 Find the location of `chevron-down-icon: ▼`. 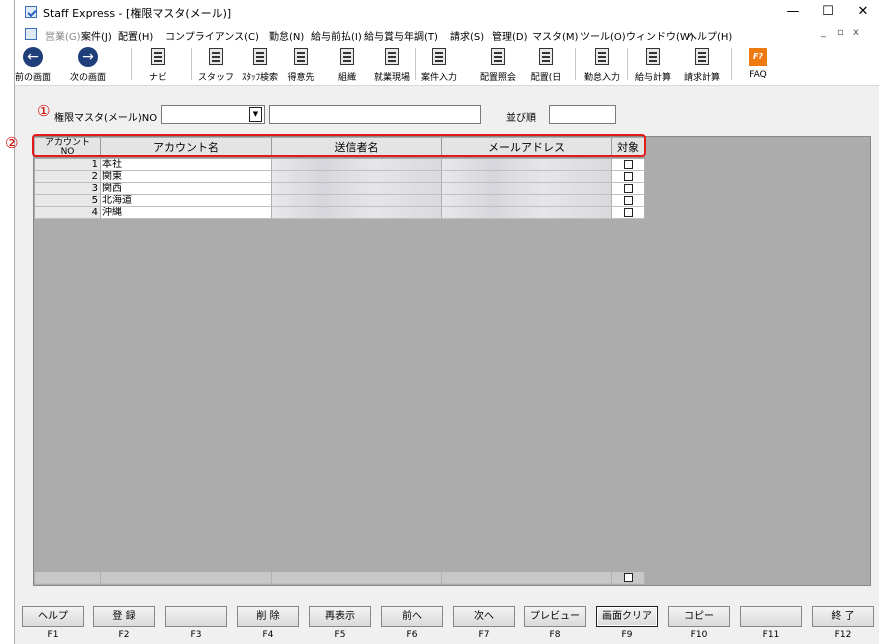

chevron-down-icon: ▼ is located at coordinates (255, 114).